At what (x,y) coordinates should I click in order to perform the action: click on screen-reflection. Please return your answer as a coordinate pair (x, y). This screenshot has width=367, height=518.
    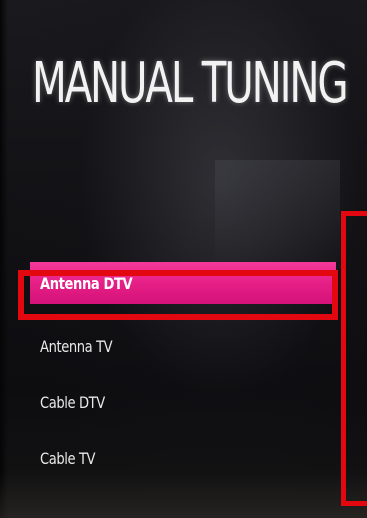
    Looking at the image, I should click on (277, 215).